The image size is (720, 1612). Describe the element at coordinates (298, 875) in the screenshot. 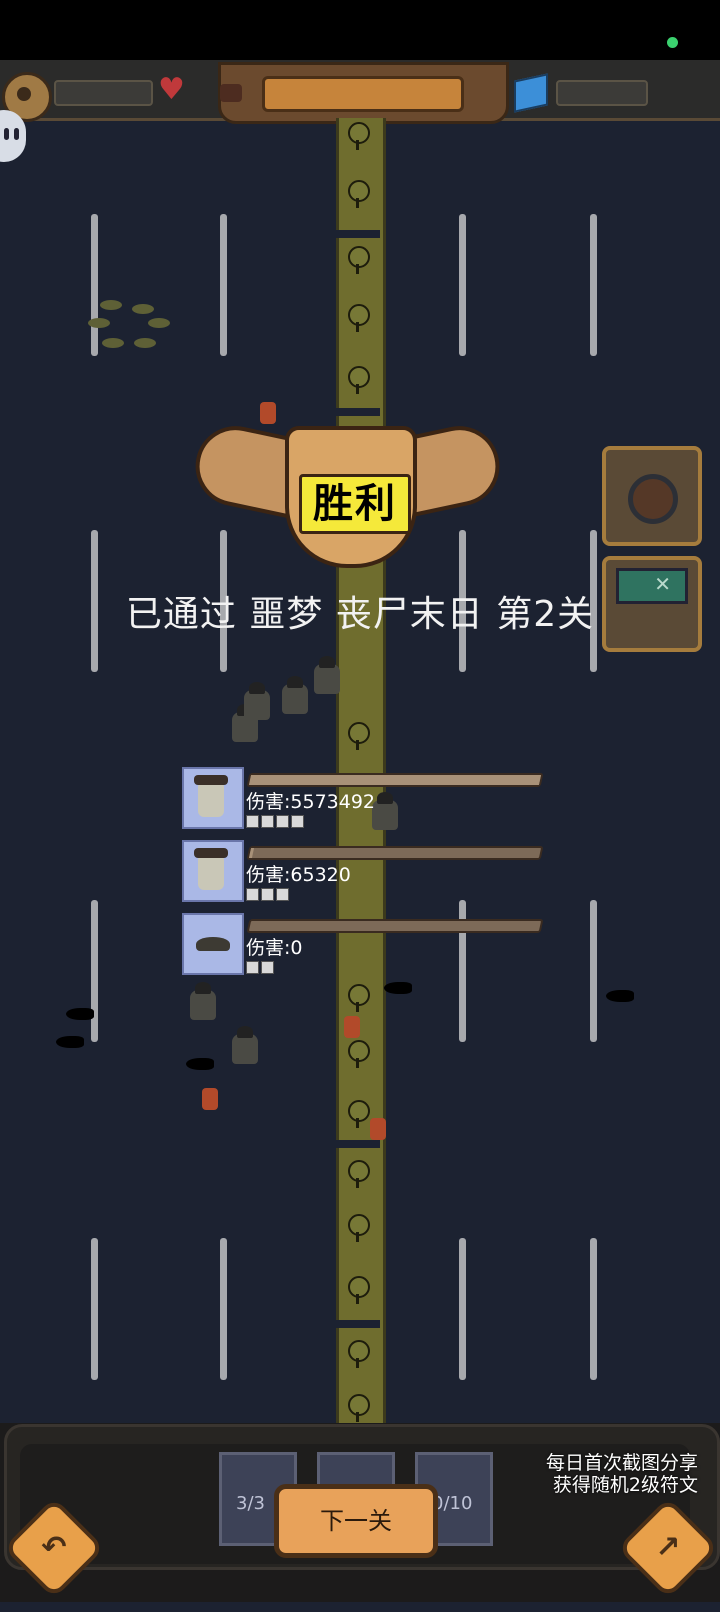

I see `damage-value: 伤害:65320` at that location.